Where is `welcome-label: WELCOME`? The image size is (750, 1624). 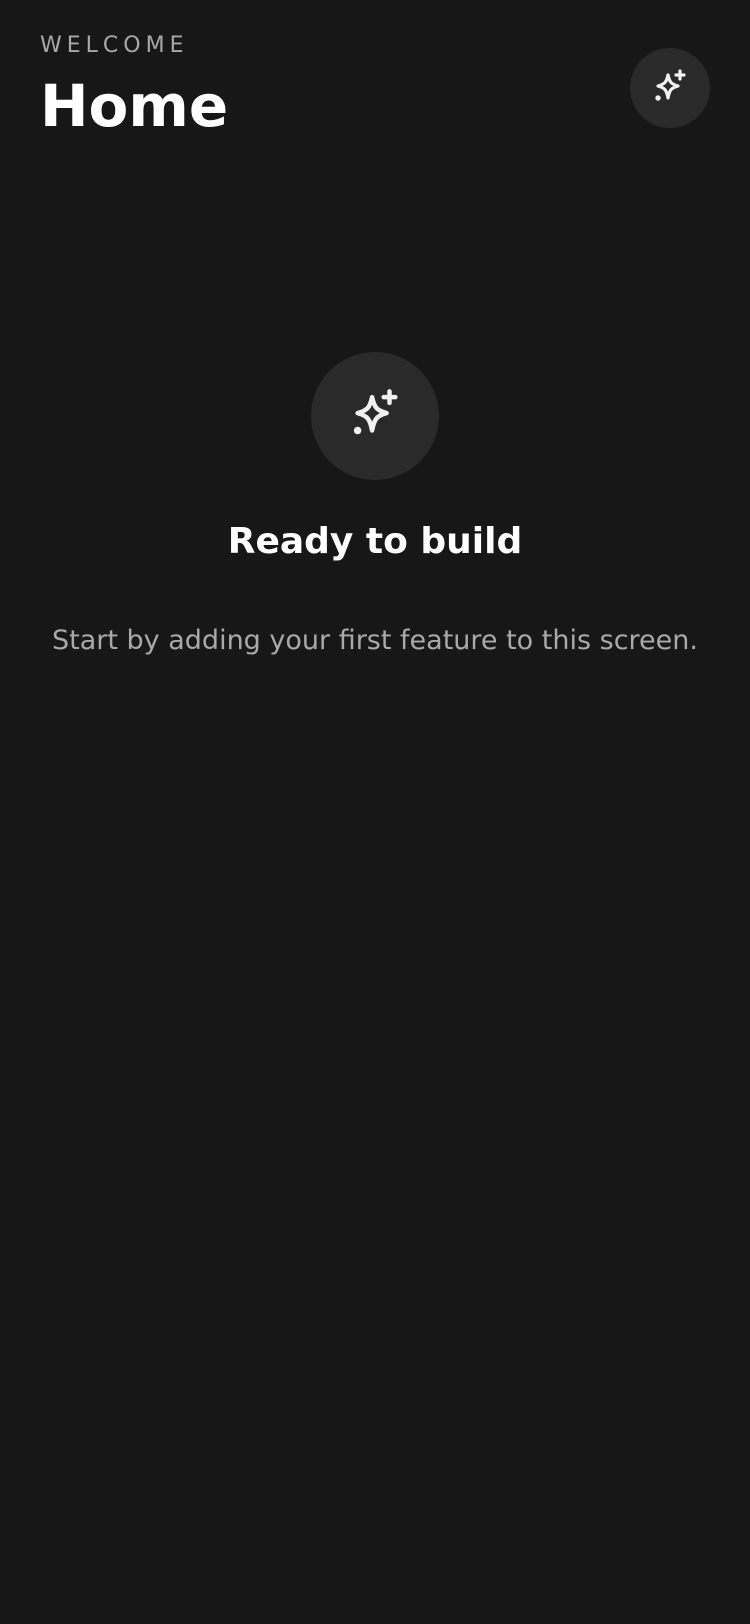 welcome-label: WELCOME is located at coordinates (114, 45).